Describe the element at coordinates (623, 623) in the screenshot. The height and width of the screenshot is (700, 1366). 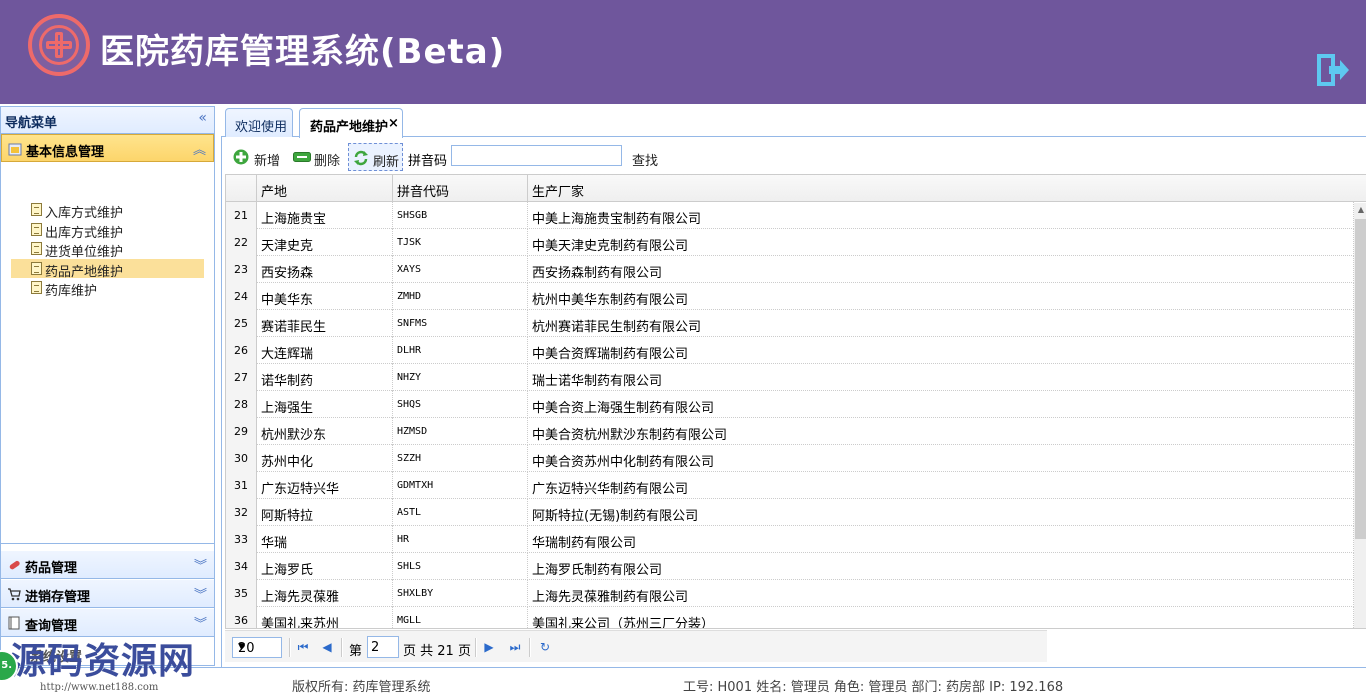
I see `manufacturer-cell-text: 美国礼来公司（苏州三厂分装）` at that location.